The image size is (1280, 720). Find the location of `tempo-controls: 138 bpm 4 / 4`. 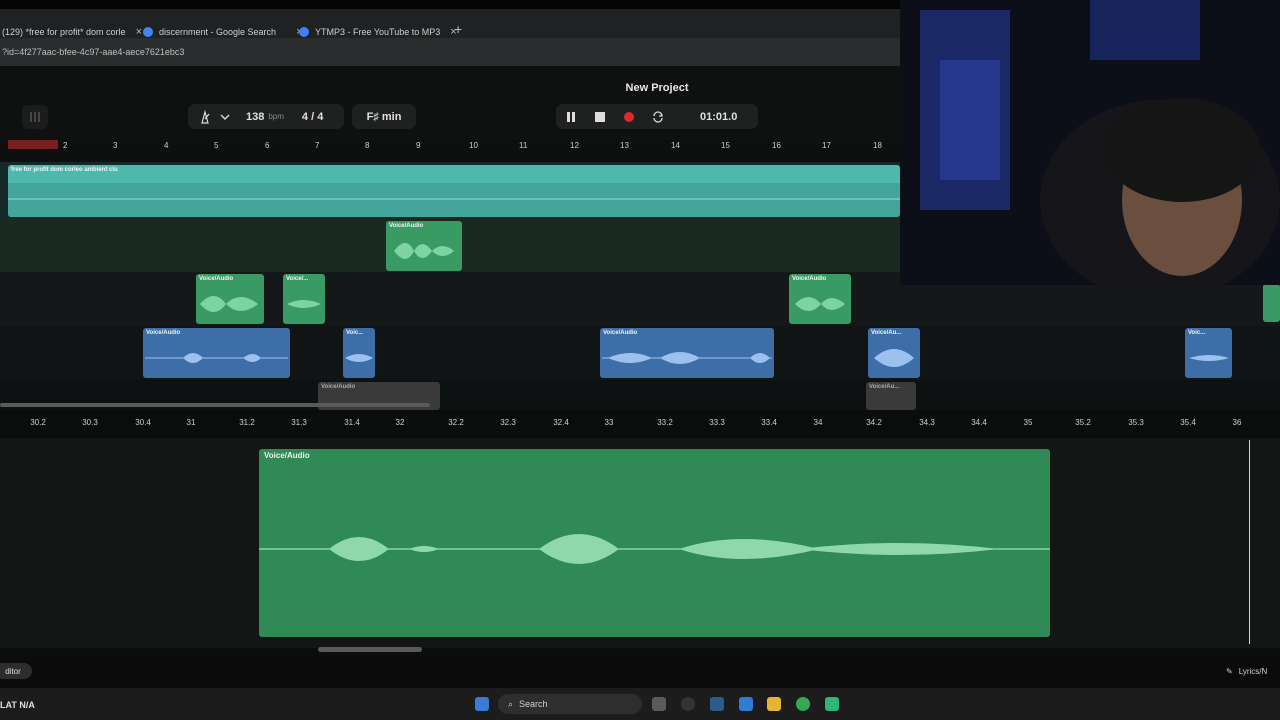

tempo-controls: 138 bpm 4 / 4 is located at coordinates (266, 116).